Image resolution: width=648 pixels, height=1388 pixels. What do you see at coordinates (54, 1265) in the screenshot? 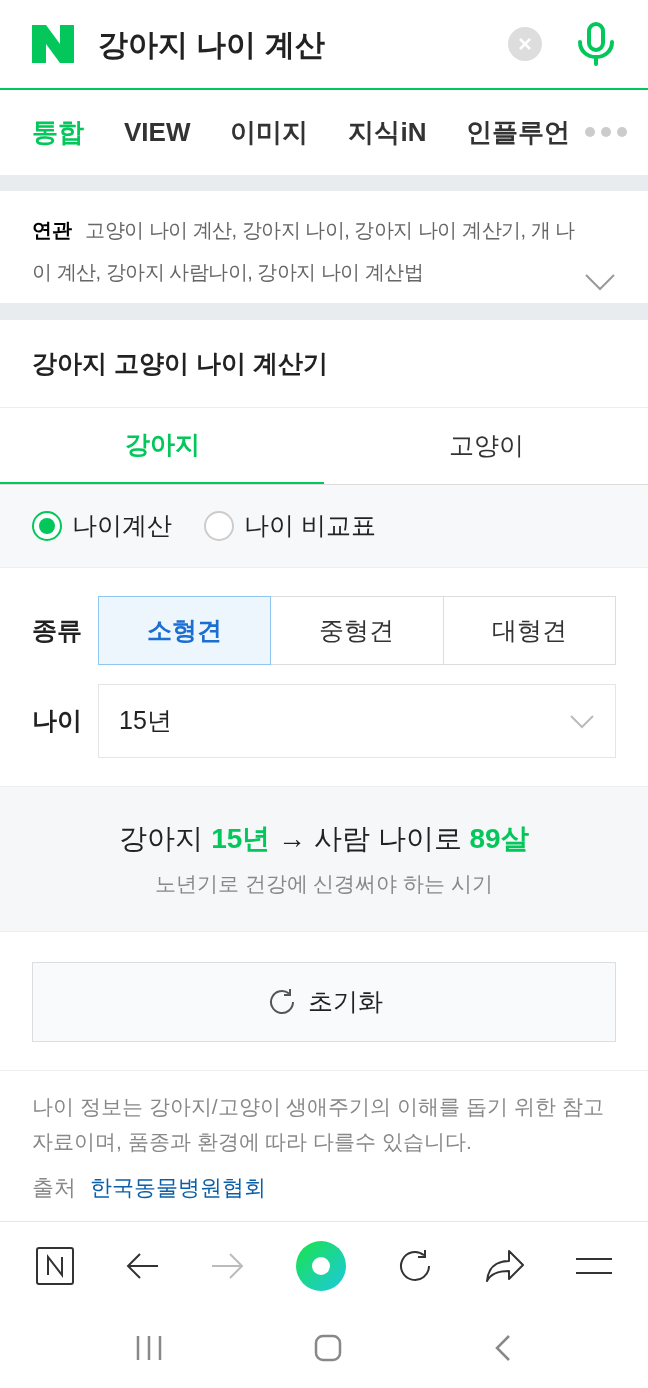
I see `home-logo-icon` at bounding box center [54, 1265].